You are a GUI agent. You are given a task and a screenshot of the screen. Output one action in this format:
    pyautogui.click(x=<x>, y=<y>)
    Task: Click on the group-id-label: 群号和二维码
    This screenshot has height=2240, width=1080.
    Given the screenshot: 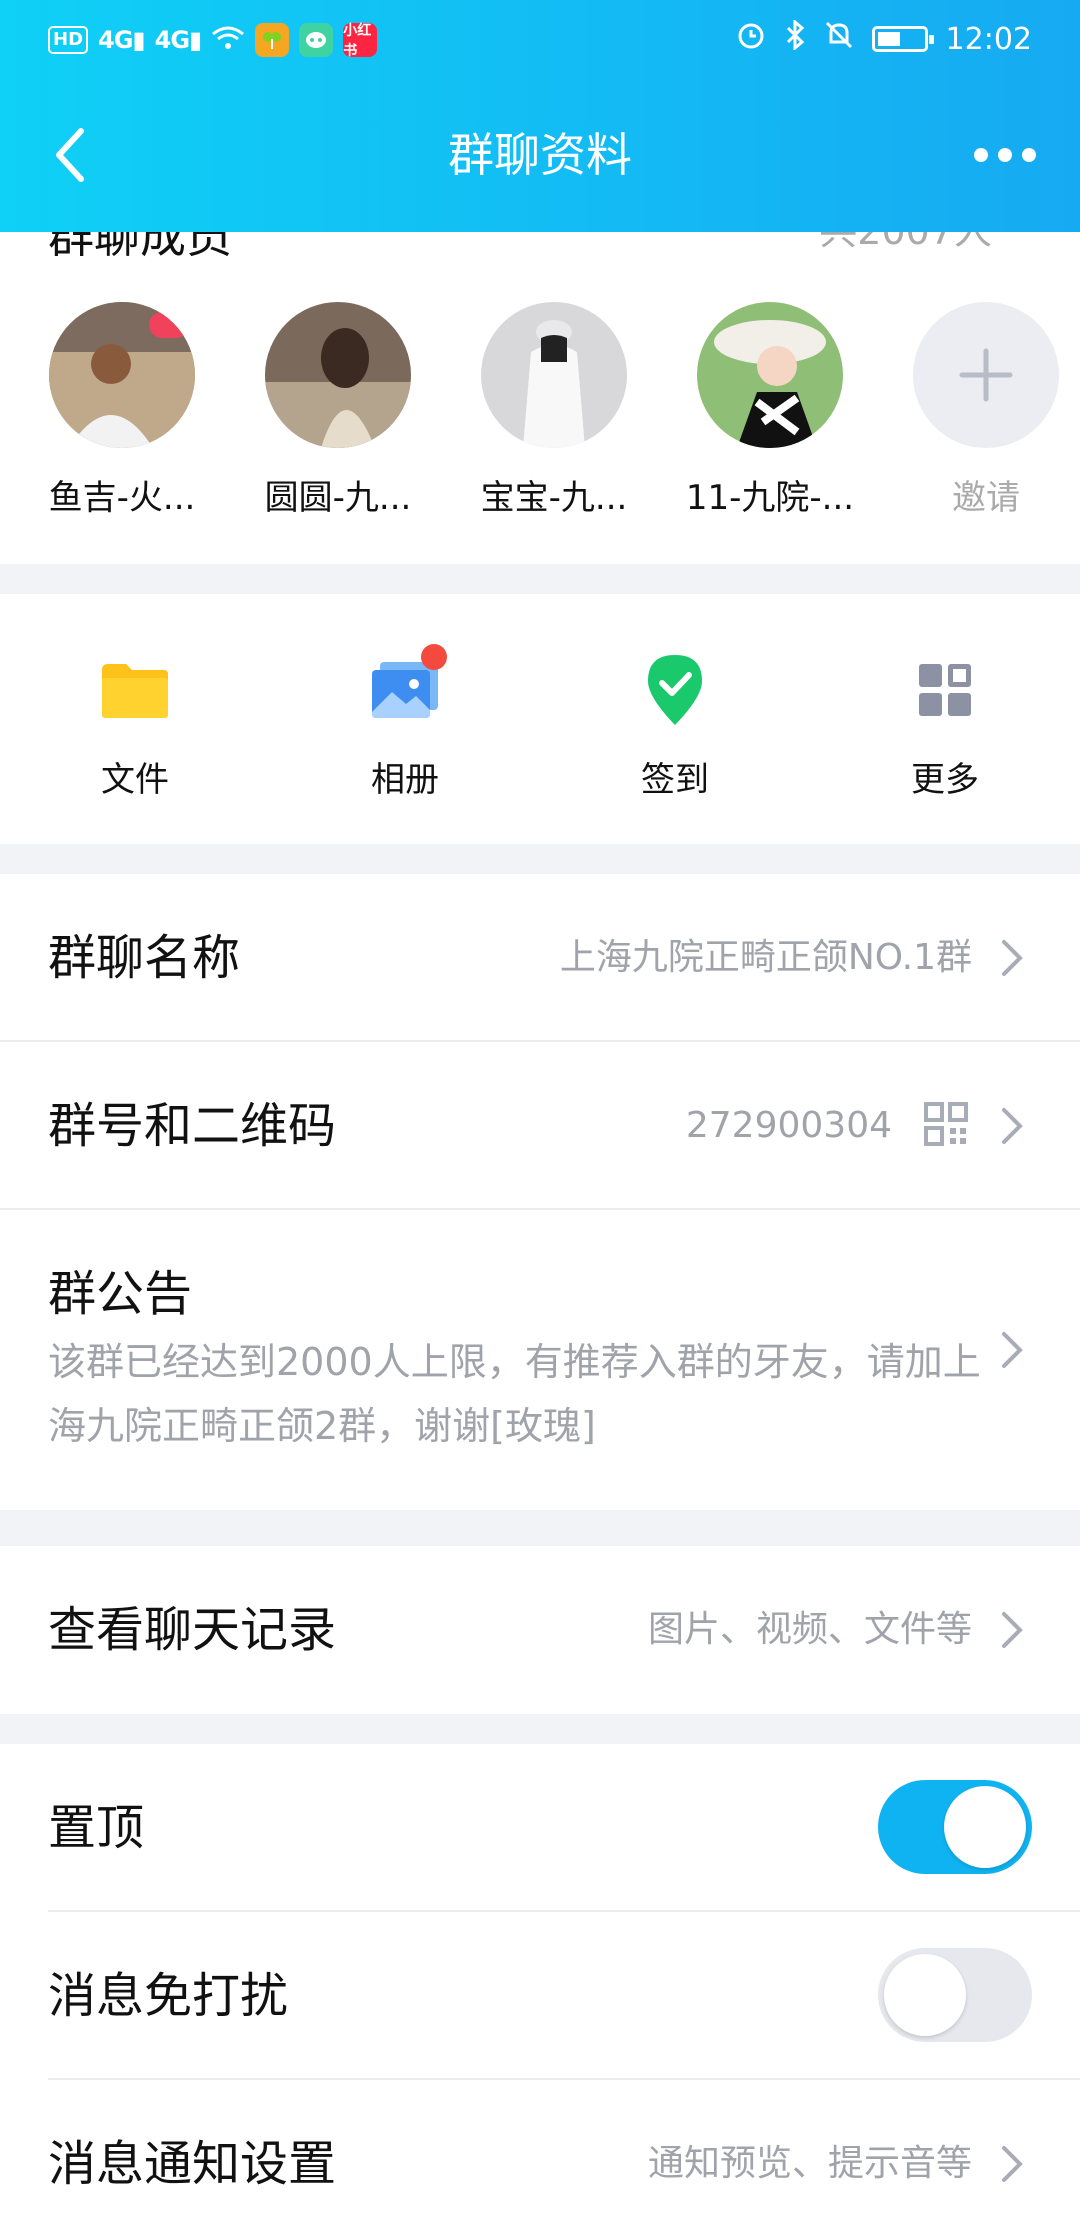 What is the action you would take?
    pyautogui.click(x=192, y=1126)
    